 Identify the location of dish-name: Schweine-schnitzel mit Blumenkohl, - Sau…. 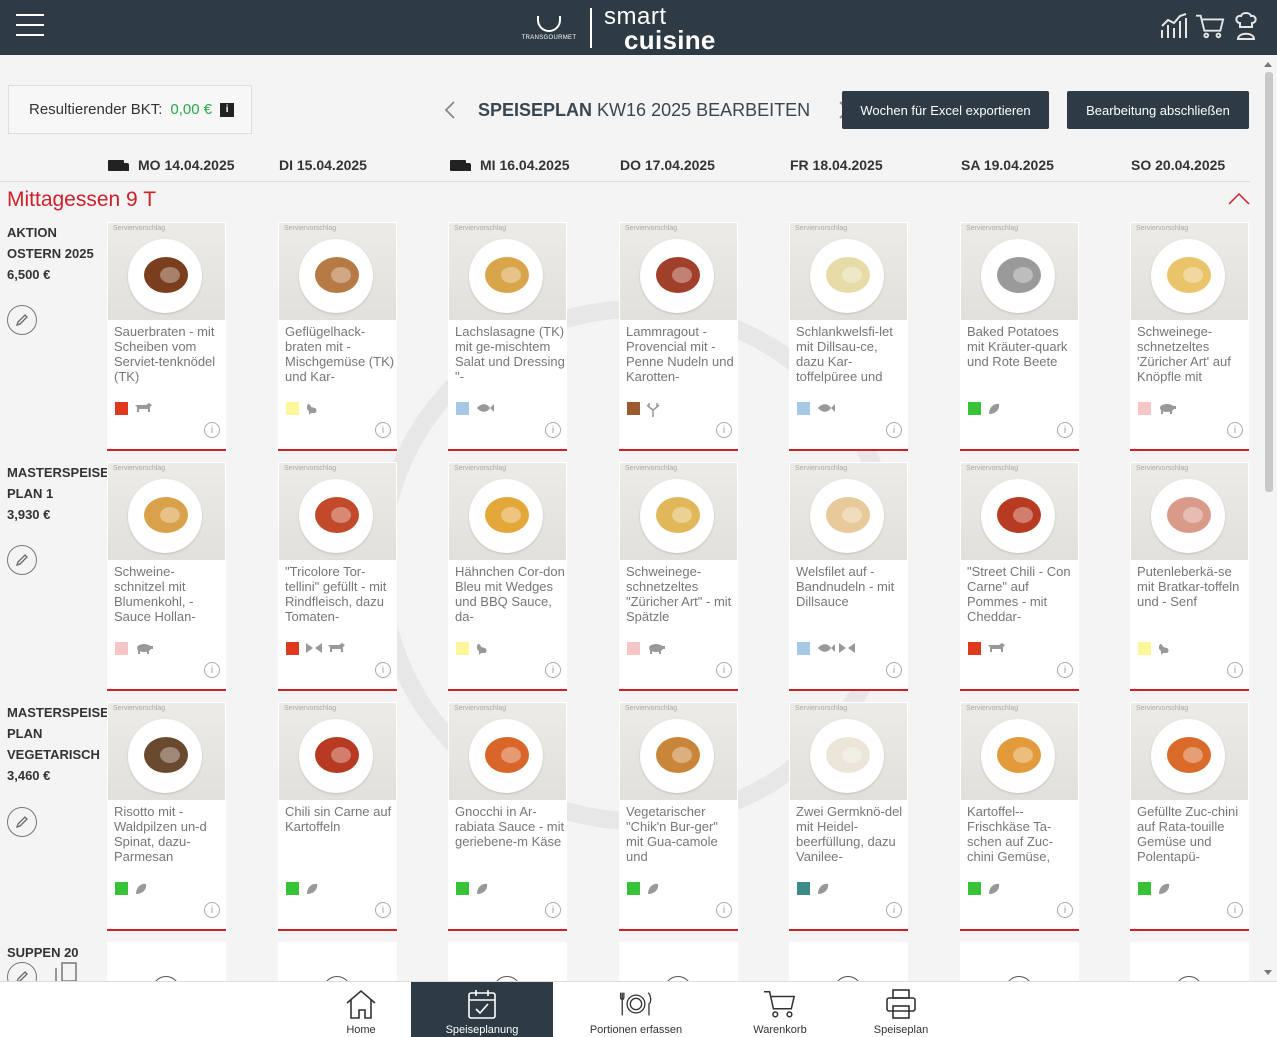
(155, 594).